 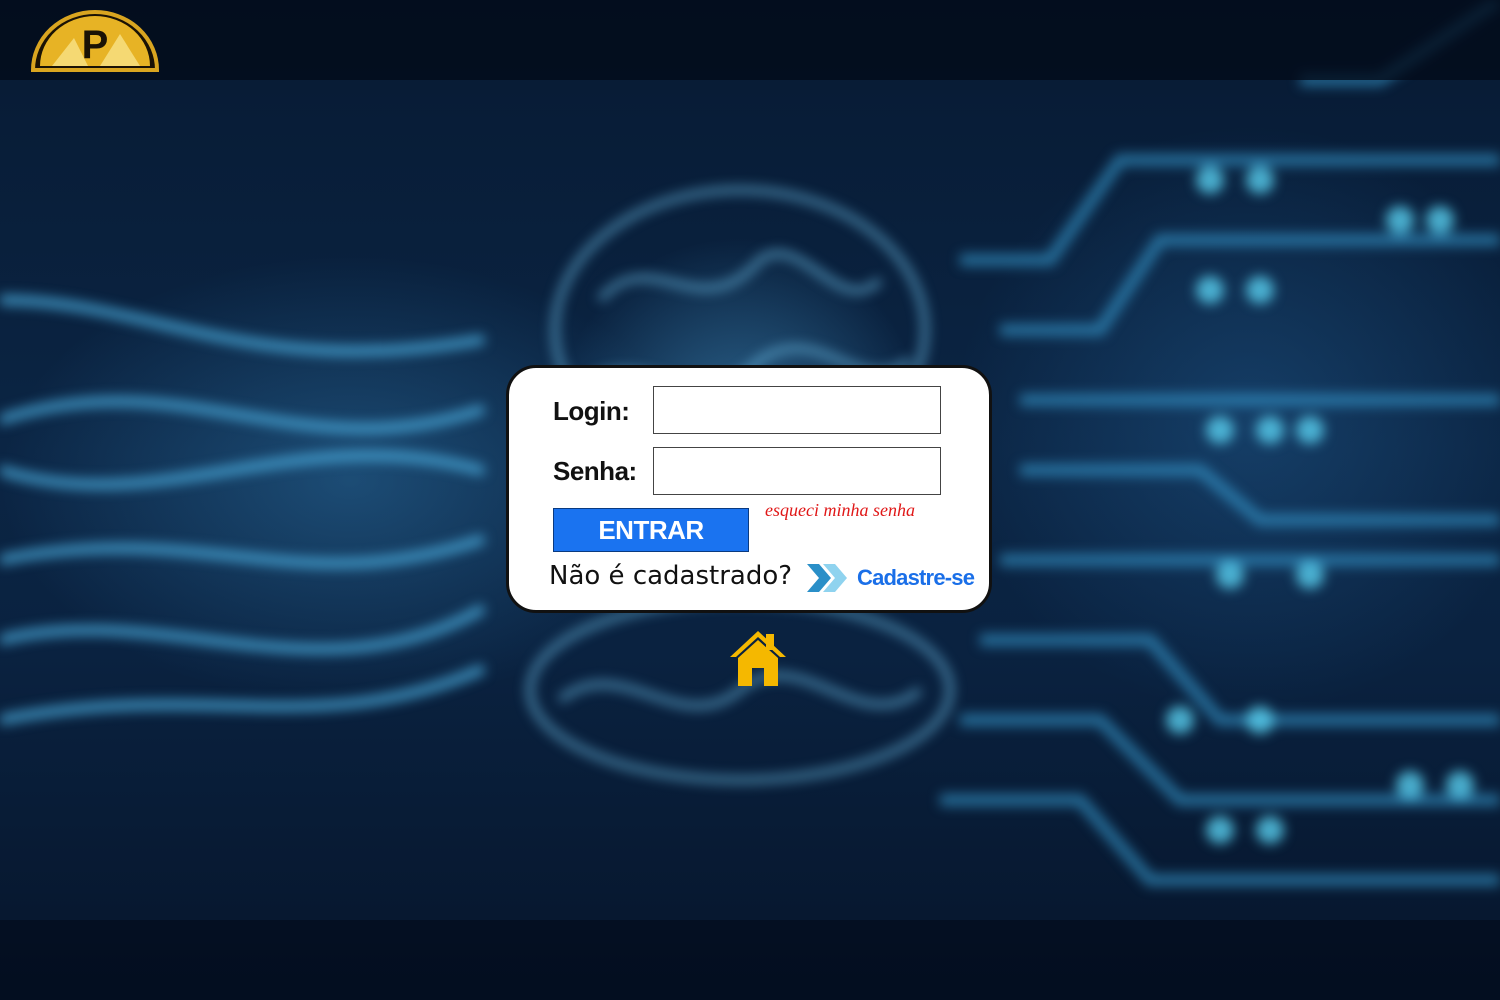 I want to click on signup-link: Cadastre-se, so click(x=916, y=578).